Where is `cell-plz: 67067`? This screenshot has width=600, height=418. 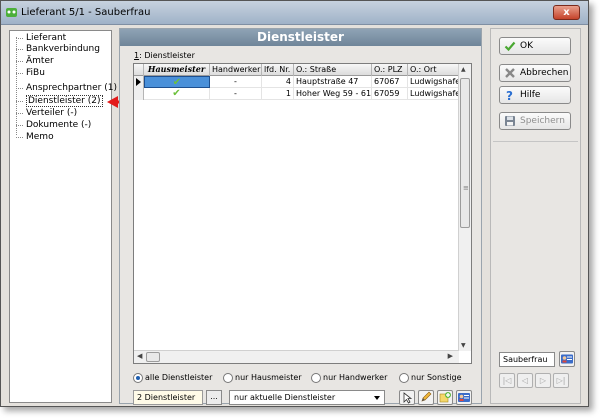 cell-plz: 67067 is located at coordinates (390, 82).